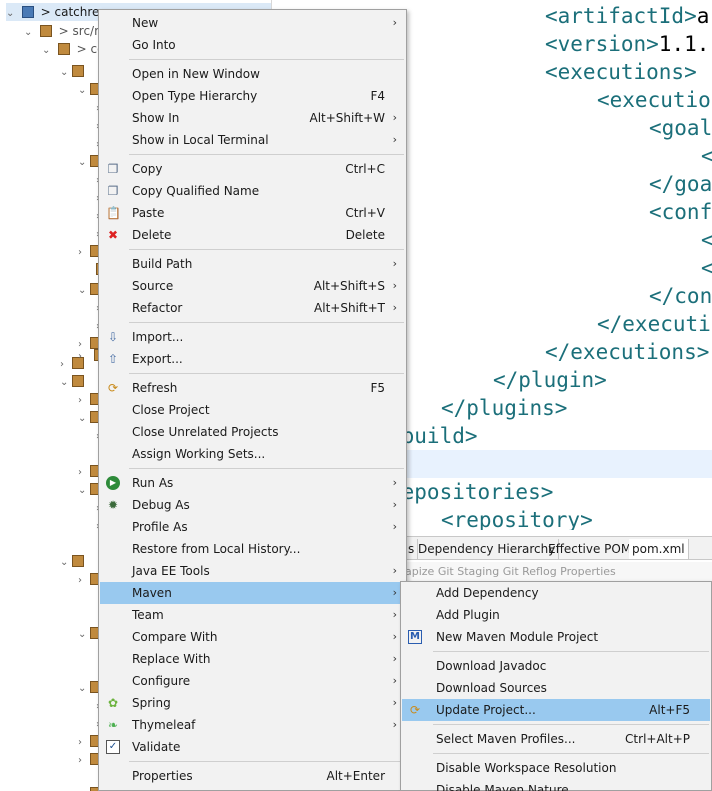 Image resolution: width=712 pixels, height=791 pixels. I want to click on menu-item-shortcut: F4, so click(377, 96).